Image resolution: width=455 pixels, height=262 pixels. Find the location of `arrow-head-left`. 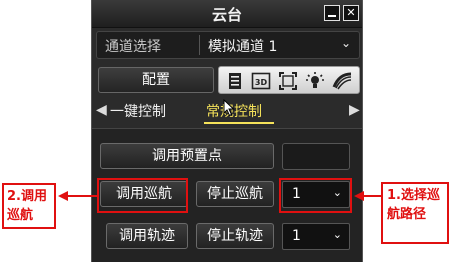

arrow-head-left is located at coordinates (63, 196).